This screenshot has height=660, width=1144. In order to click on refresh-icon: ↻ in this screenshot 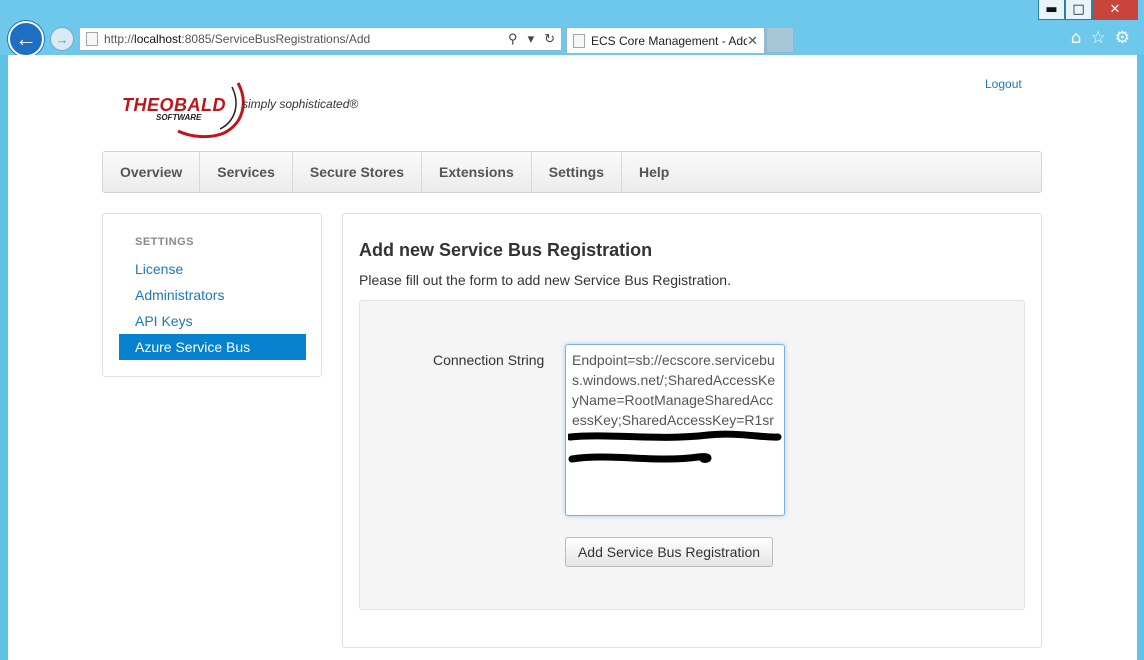, I will do `click(549, 39)`.